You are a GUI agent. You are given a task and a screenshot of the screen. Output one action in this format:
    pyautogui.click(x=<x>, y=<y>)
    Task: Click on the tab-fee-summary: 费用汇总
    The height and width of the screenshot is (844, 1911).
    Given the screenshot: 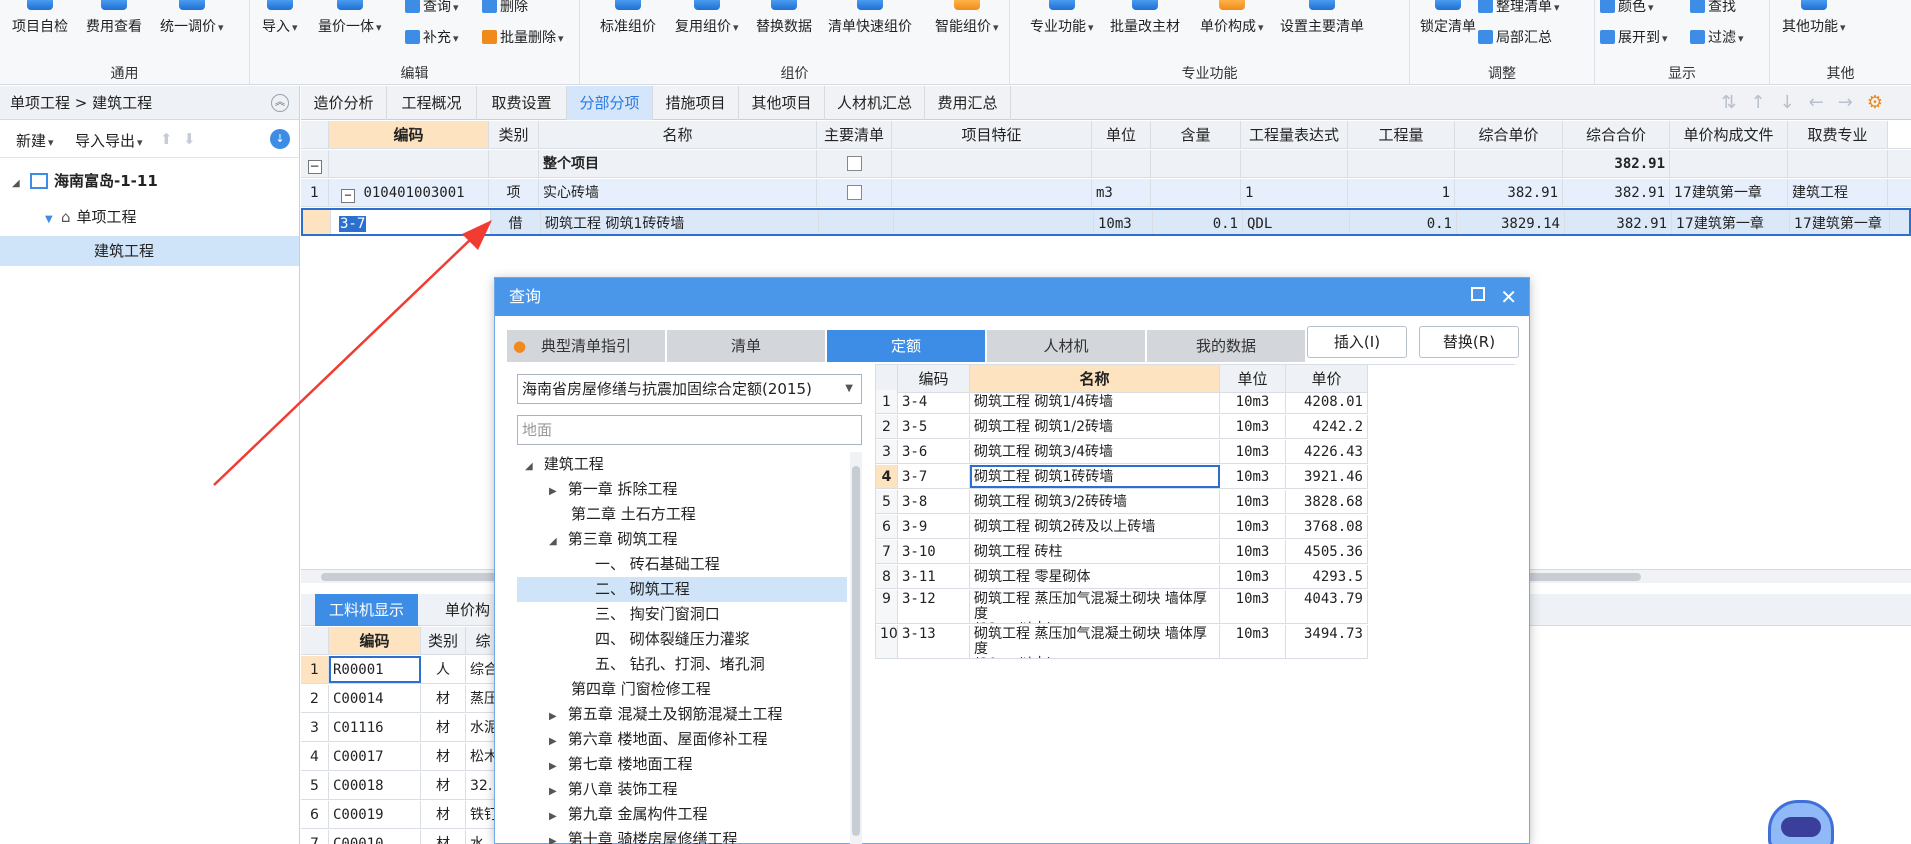 What is the action you would take?
    pyautogui.click(x=968, y=103)
    